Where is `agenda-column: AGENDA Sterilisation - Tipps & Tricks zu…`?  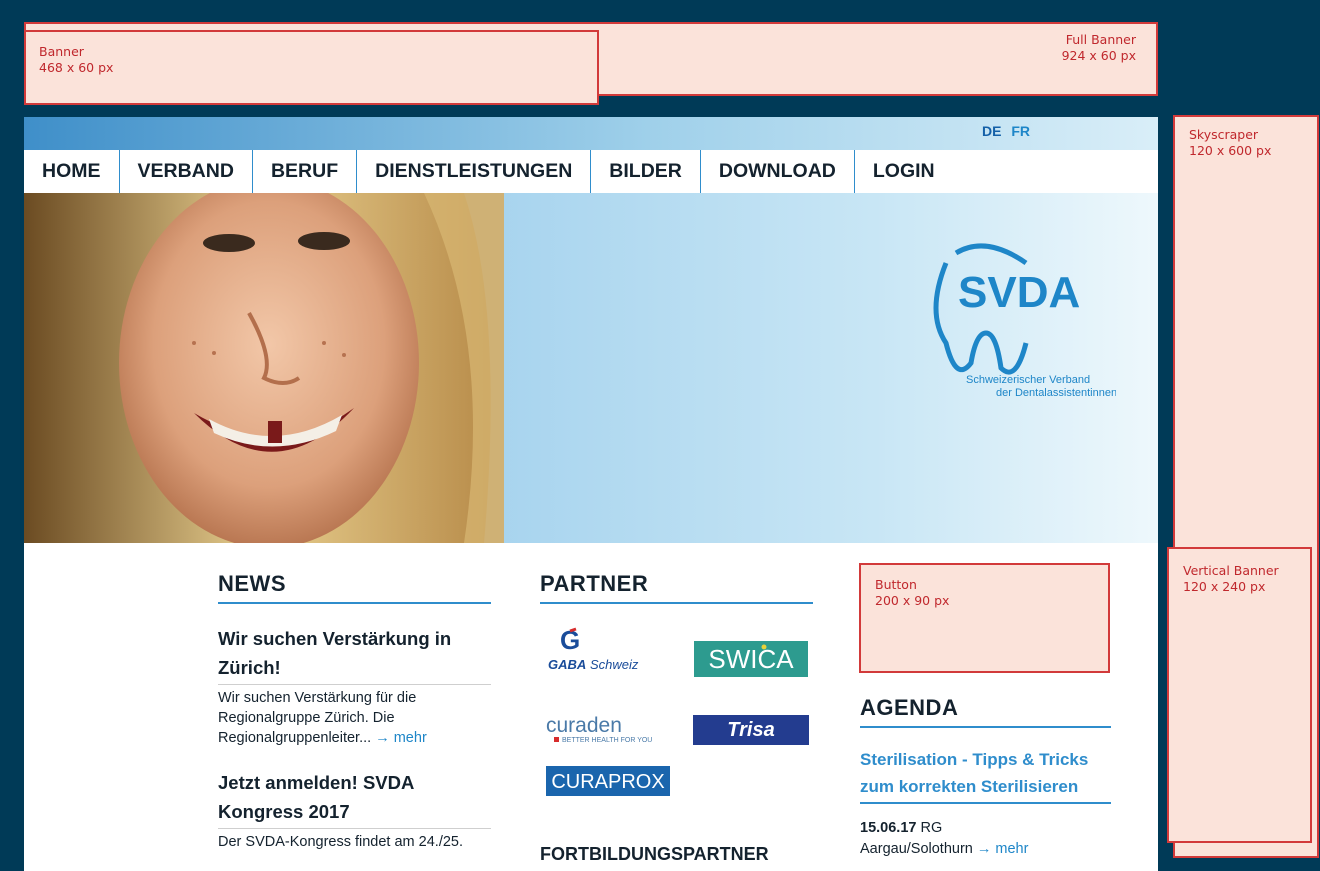 agenda-column: AGENDA Sterilisation - Tipps & Tricks zu… is located at coordinates (985, 777).